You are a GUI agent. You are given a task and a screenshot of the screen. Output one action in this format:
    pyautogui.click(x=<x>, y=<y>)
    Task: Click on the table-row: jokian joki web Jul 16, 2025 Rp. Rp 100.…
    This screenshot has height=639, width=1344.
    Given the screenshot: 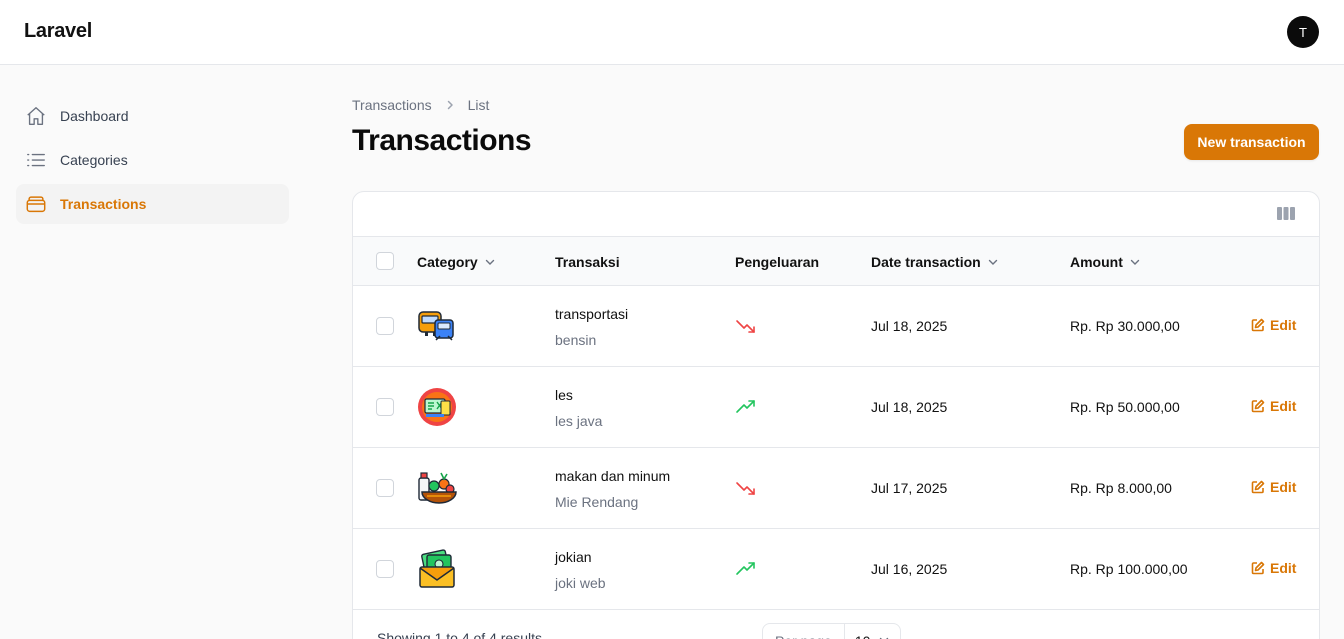 What is the action you would take?
    pyautogui.click(x=836, y=569)
    